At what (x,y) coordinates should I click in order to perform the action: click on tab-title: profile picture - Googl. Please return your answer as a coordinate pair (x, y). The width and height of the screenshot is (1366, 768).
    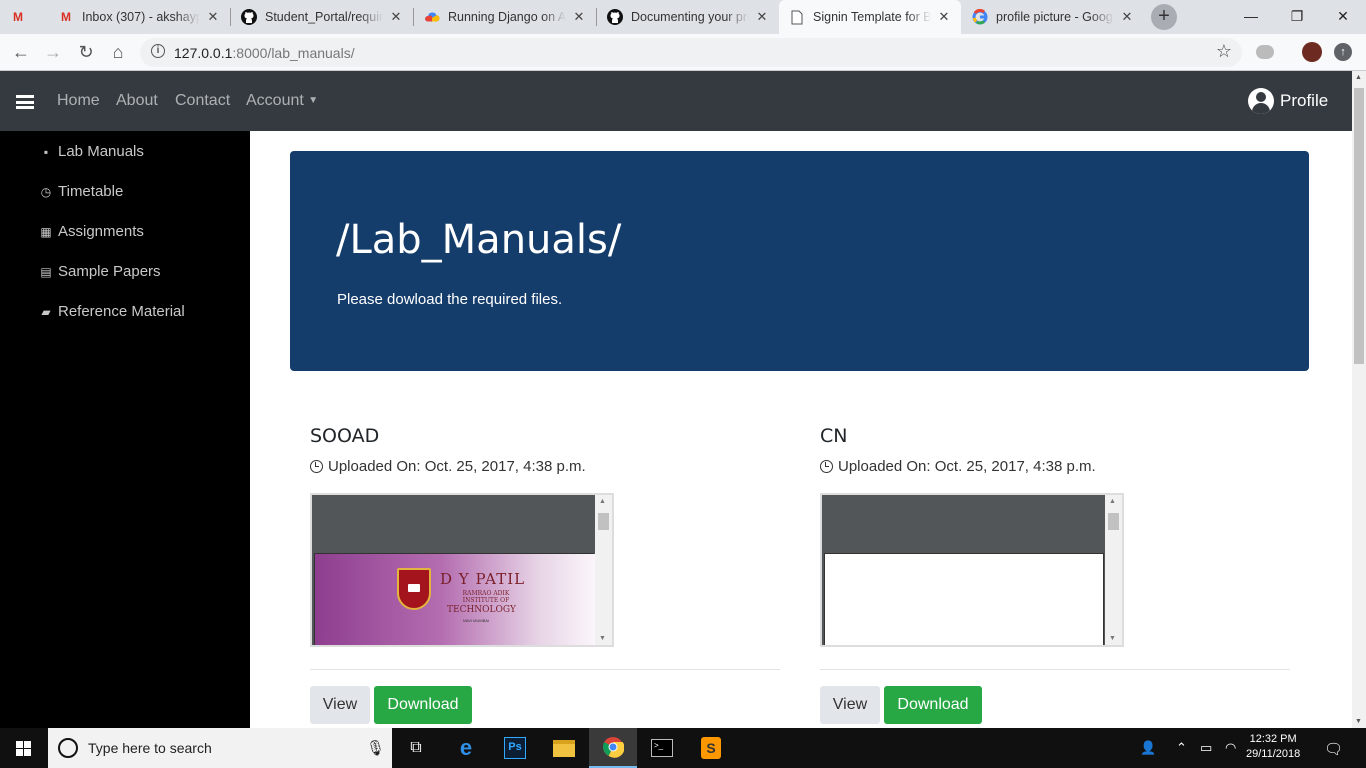
    Looking at the image, I should click on (1055, 17).